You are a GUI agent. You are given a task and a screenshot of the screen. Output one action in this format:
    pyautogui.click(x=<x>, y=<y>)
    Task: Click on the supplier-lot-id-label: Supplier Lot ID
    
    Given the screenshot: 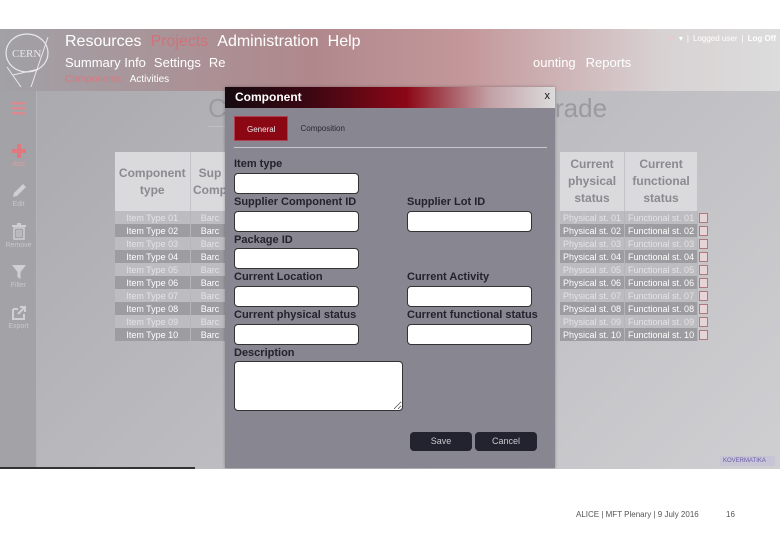 What is the action you would take?
    pyautogui.click(x=446, y=202)
    